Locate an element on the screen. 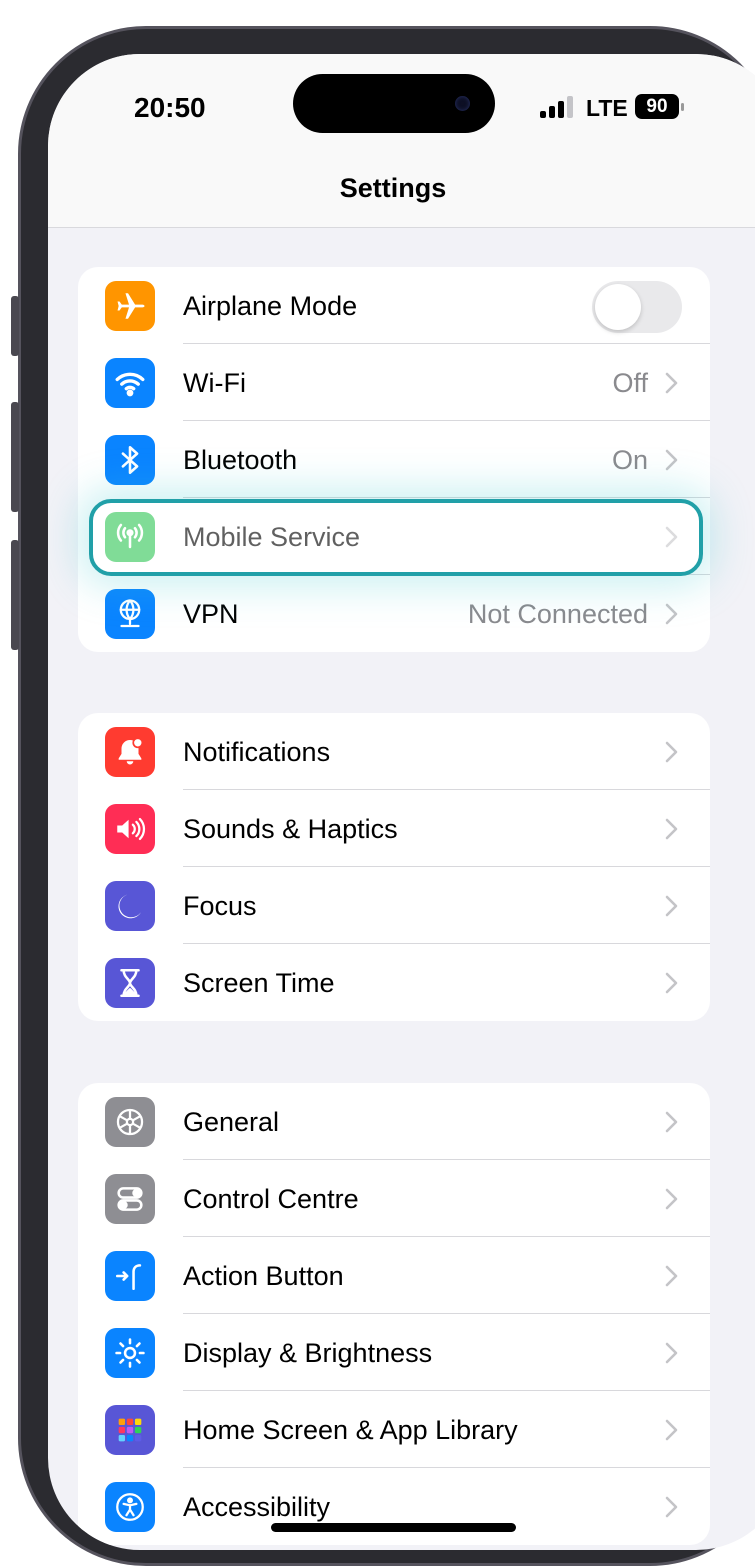 Image resolution: width=755 pixels, height=1568 pixels. dynamic-island is located at coordinates (394, 103).